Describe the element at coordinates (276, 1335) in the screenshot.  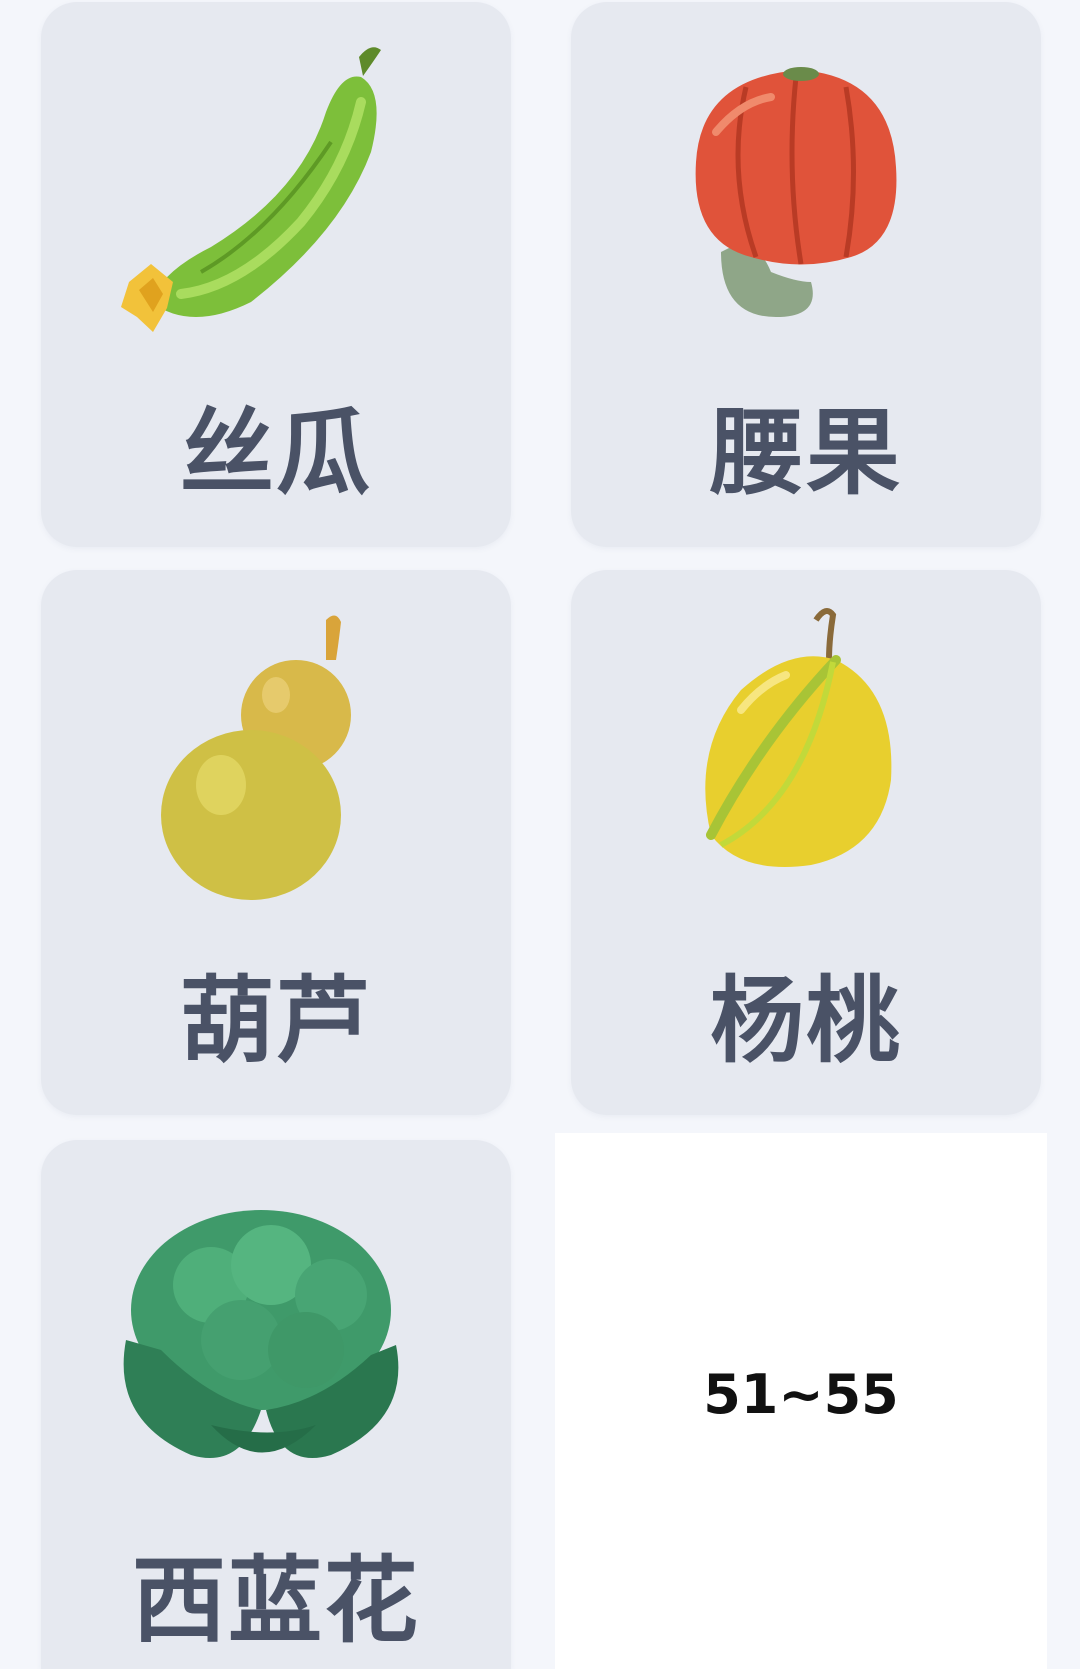
I see `broccoli-icon` at that location.